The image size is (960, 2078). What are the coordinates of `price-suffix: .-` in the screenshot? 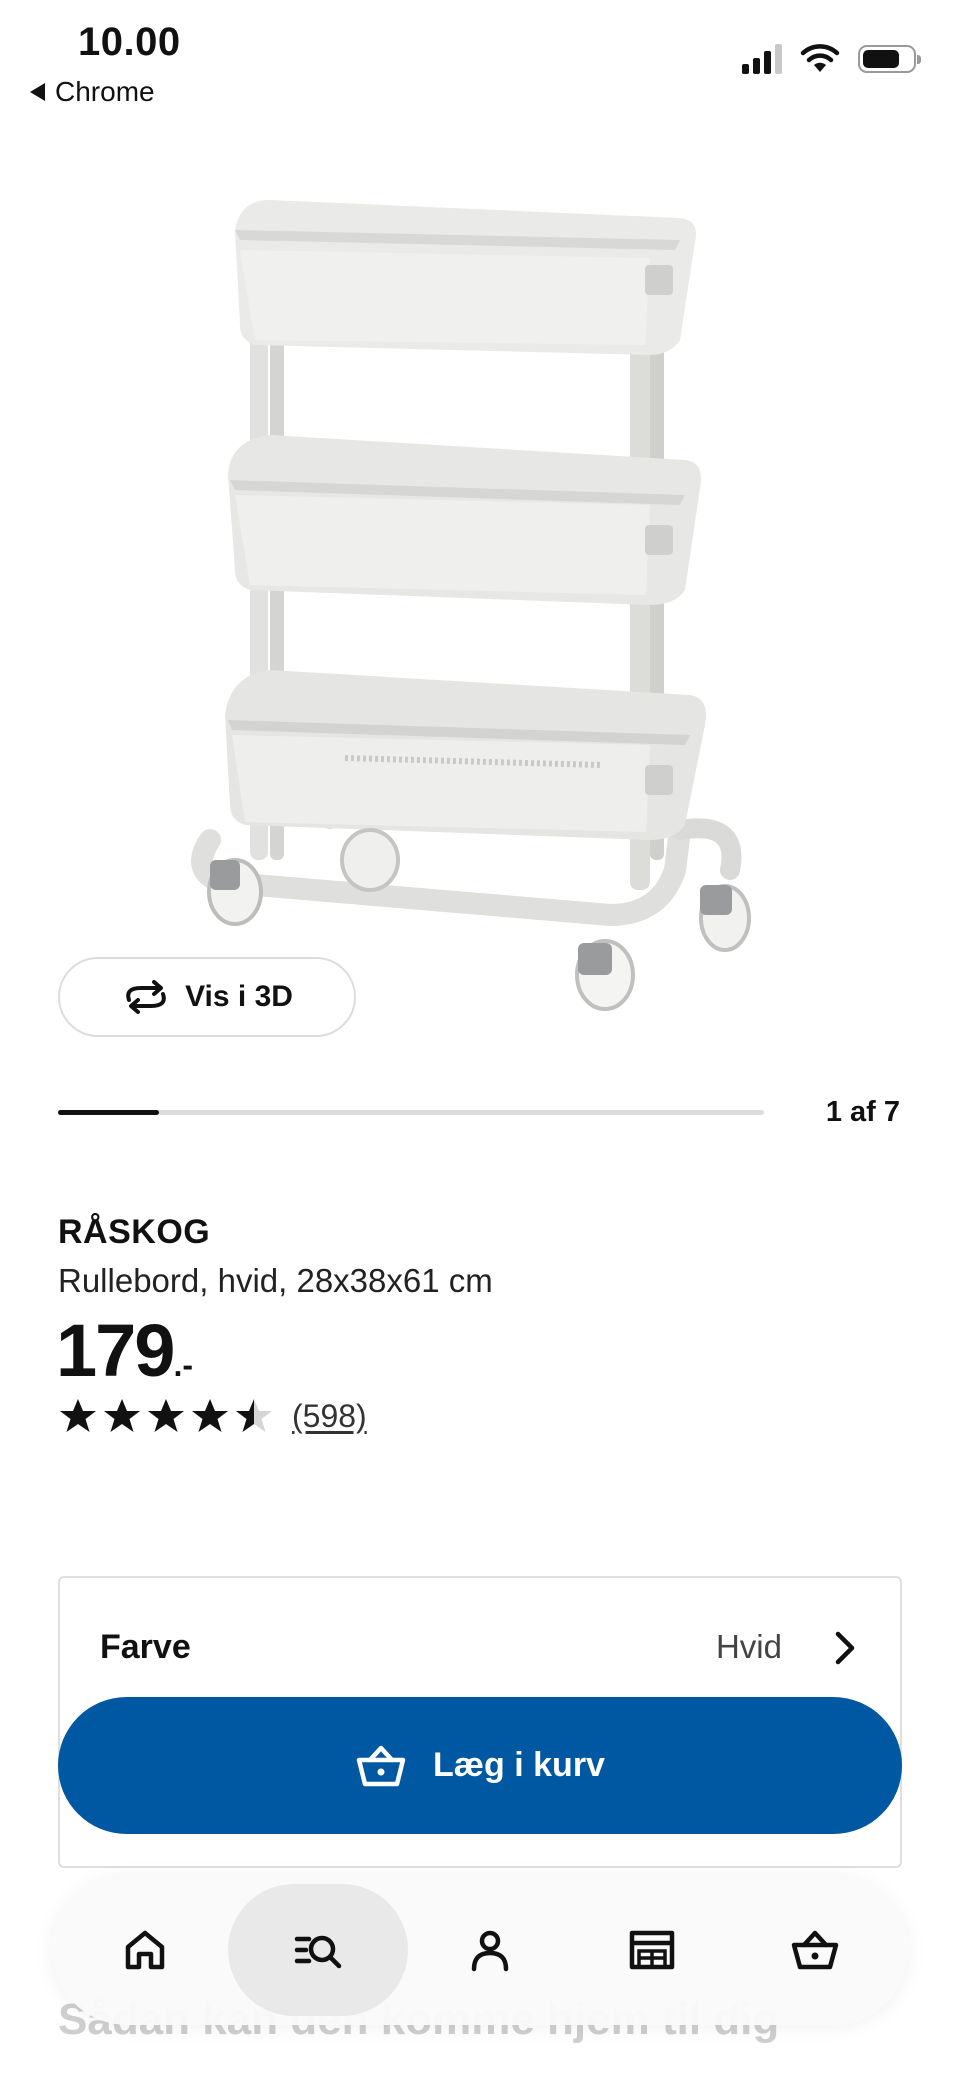 It's located at (183, 1365).